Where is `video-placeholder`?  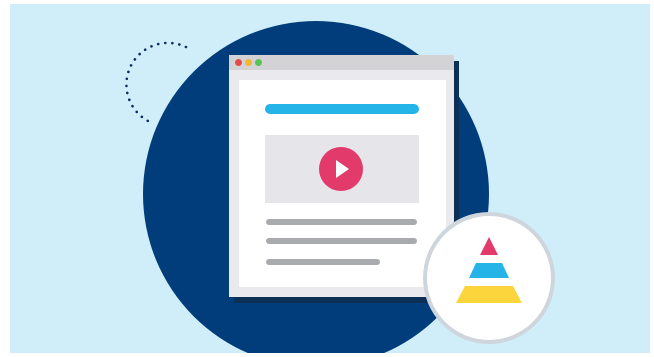
video-placeholder is located at coordinates (342, 169).